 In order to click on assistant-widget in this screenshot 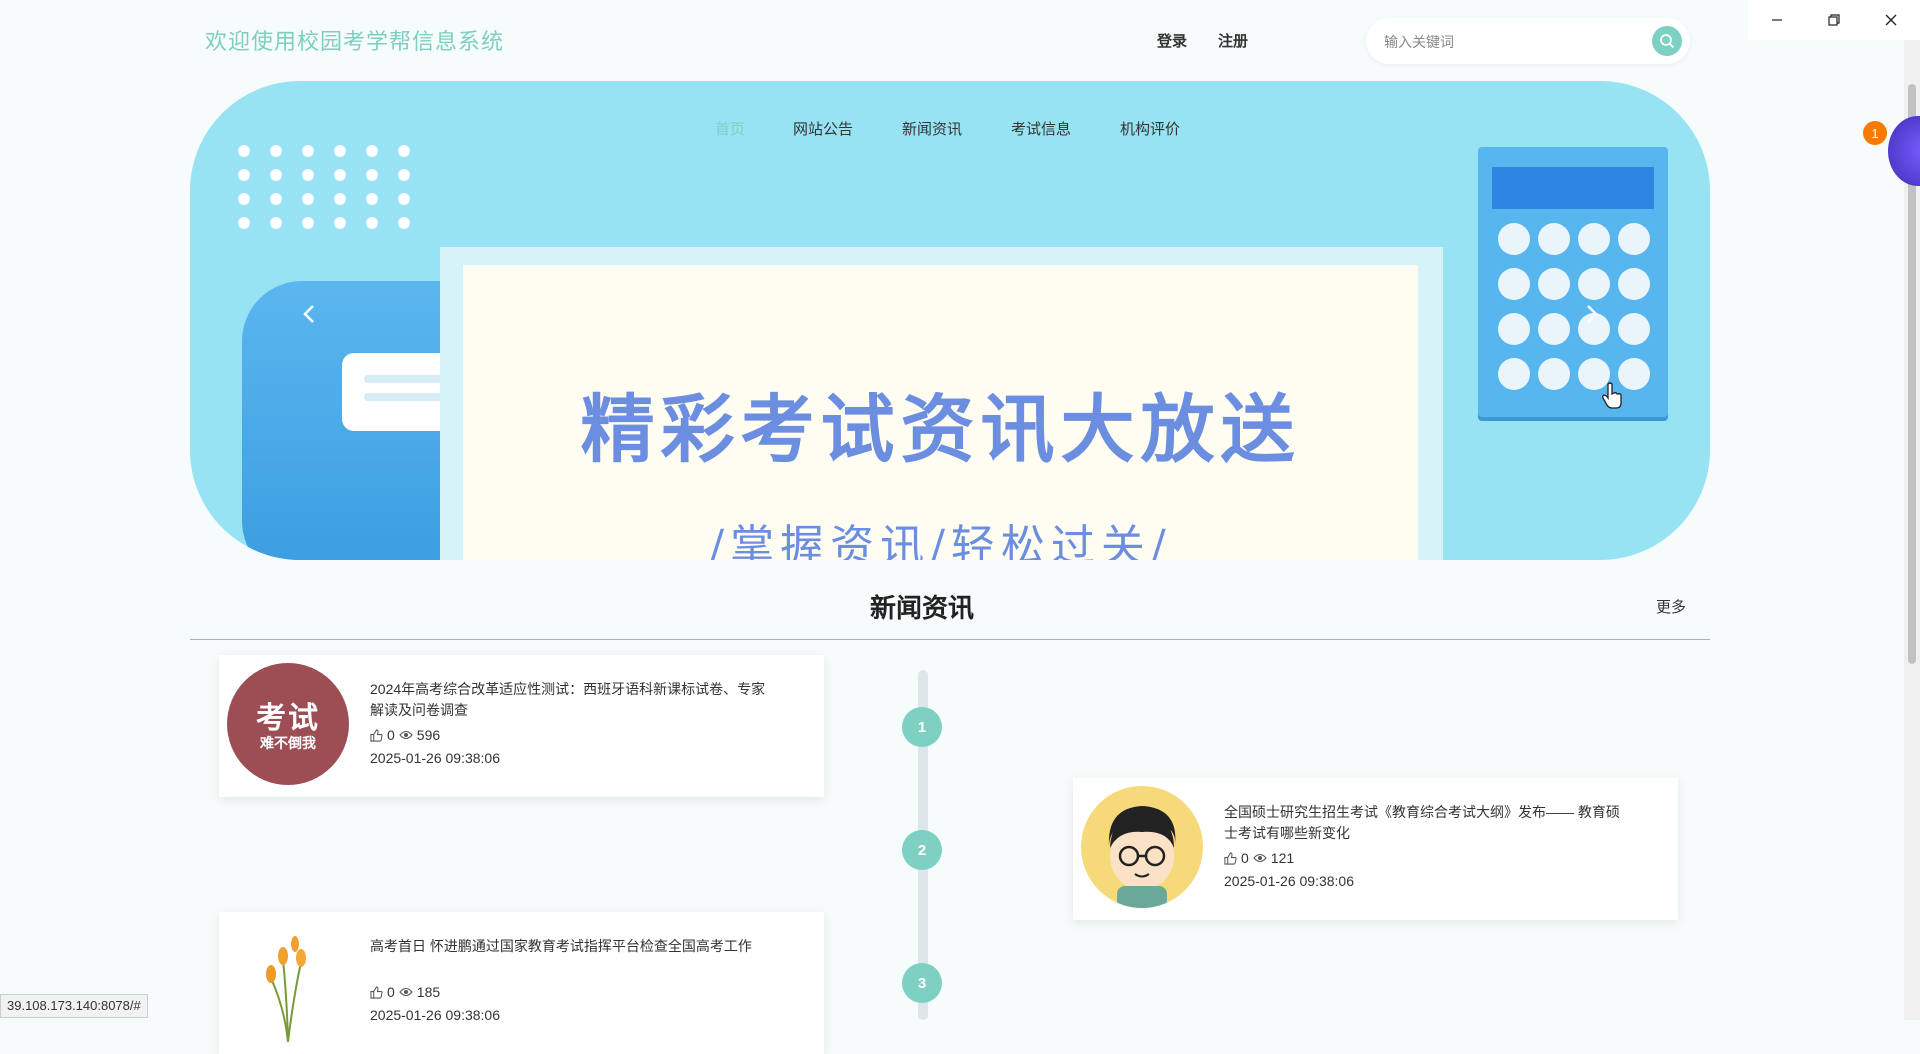, I will do `click(1904, 151)`.